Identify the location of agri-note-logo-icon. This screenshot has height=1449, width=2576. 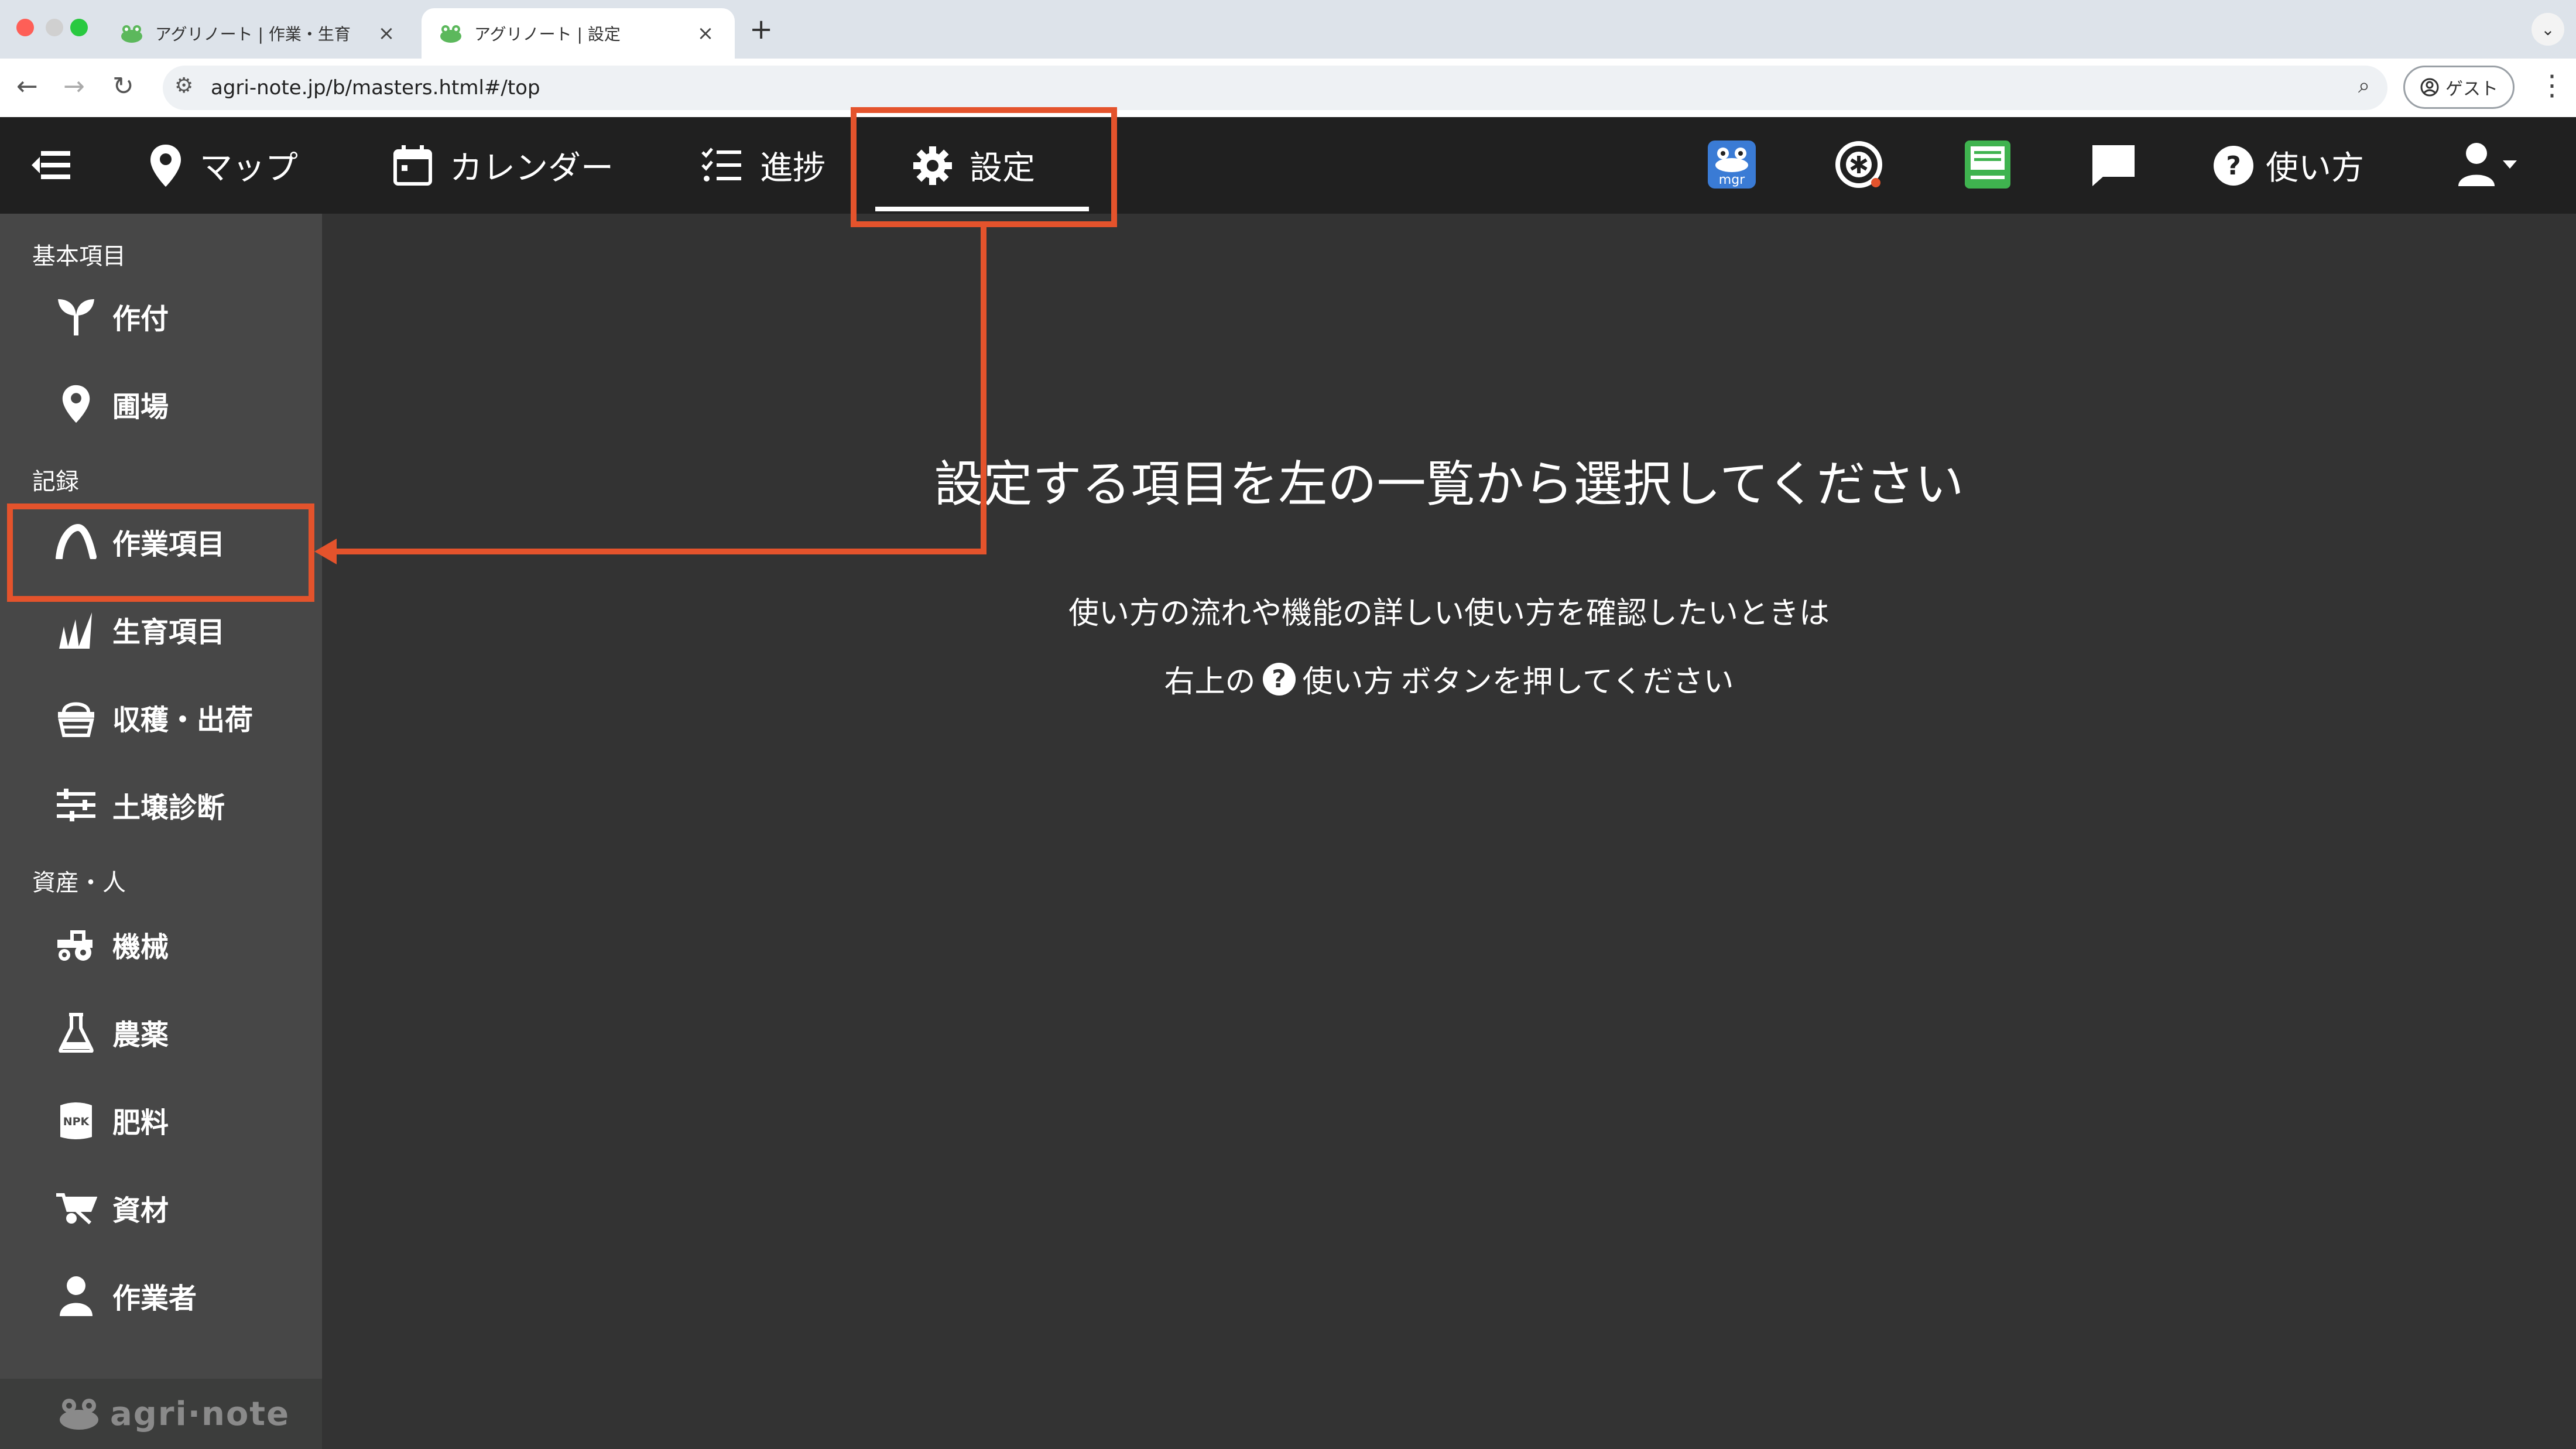
(79, 1414).